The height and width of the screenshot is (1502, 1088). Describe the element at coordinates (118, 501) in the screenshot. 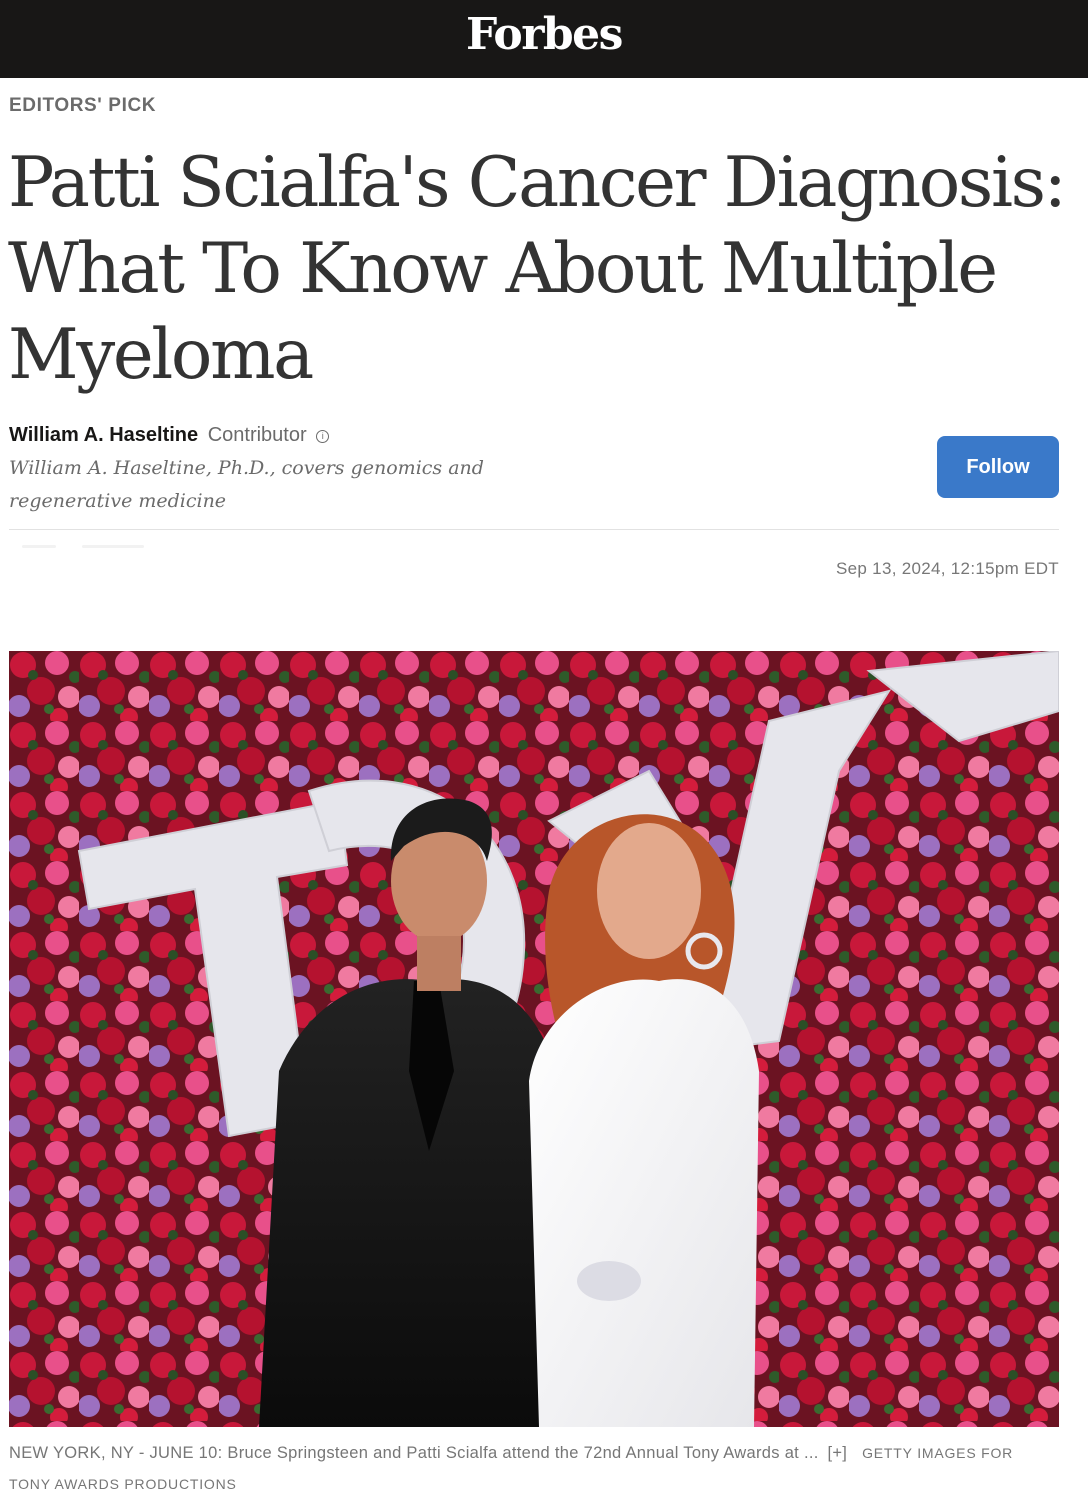

I see `author-bio-line: regenerative medicine` at that location.